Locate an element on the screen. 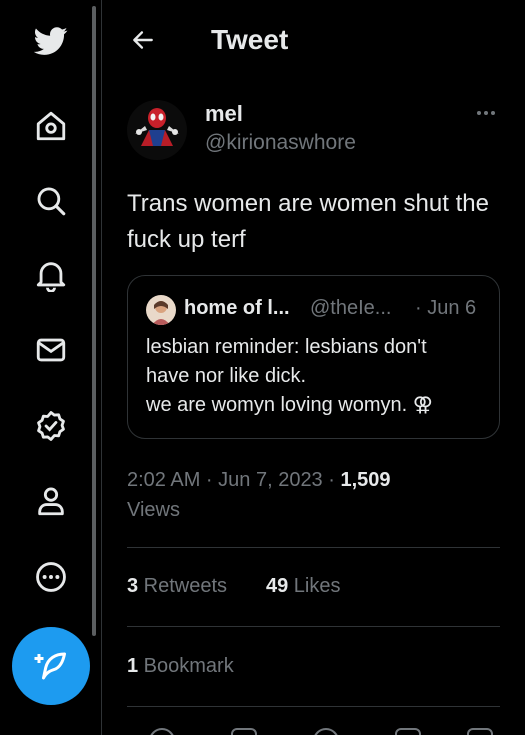 The height and width of the screenshot is (735, 525). nav-messages is located at coordinates (51, 350).